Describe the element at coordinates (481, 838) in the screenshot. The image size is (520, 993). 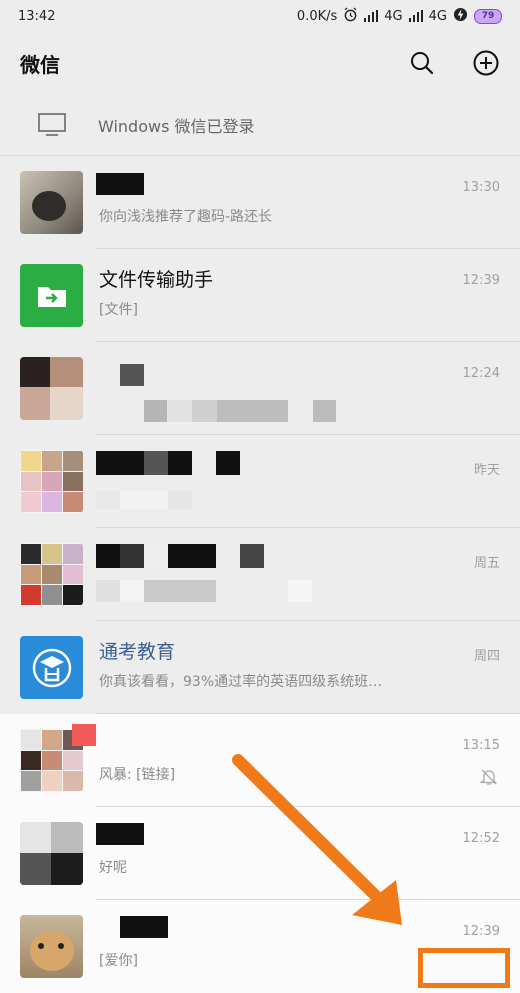
I see `chat-time: 12:52` at that location.